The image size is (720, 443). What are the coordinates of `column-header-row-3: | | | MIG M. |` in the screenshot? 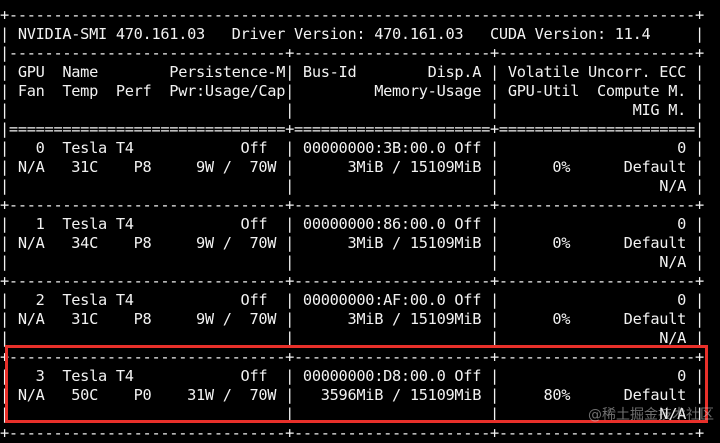 It's located at (352, 110).